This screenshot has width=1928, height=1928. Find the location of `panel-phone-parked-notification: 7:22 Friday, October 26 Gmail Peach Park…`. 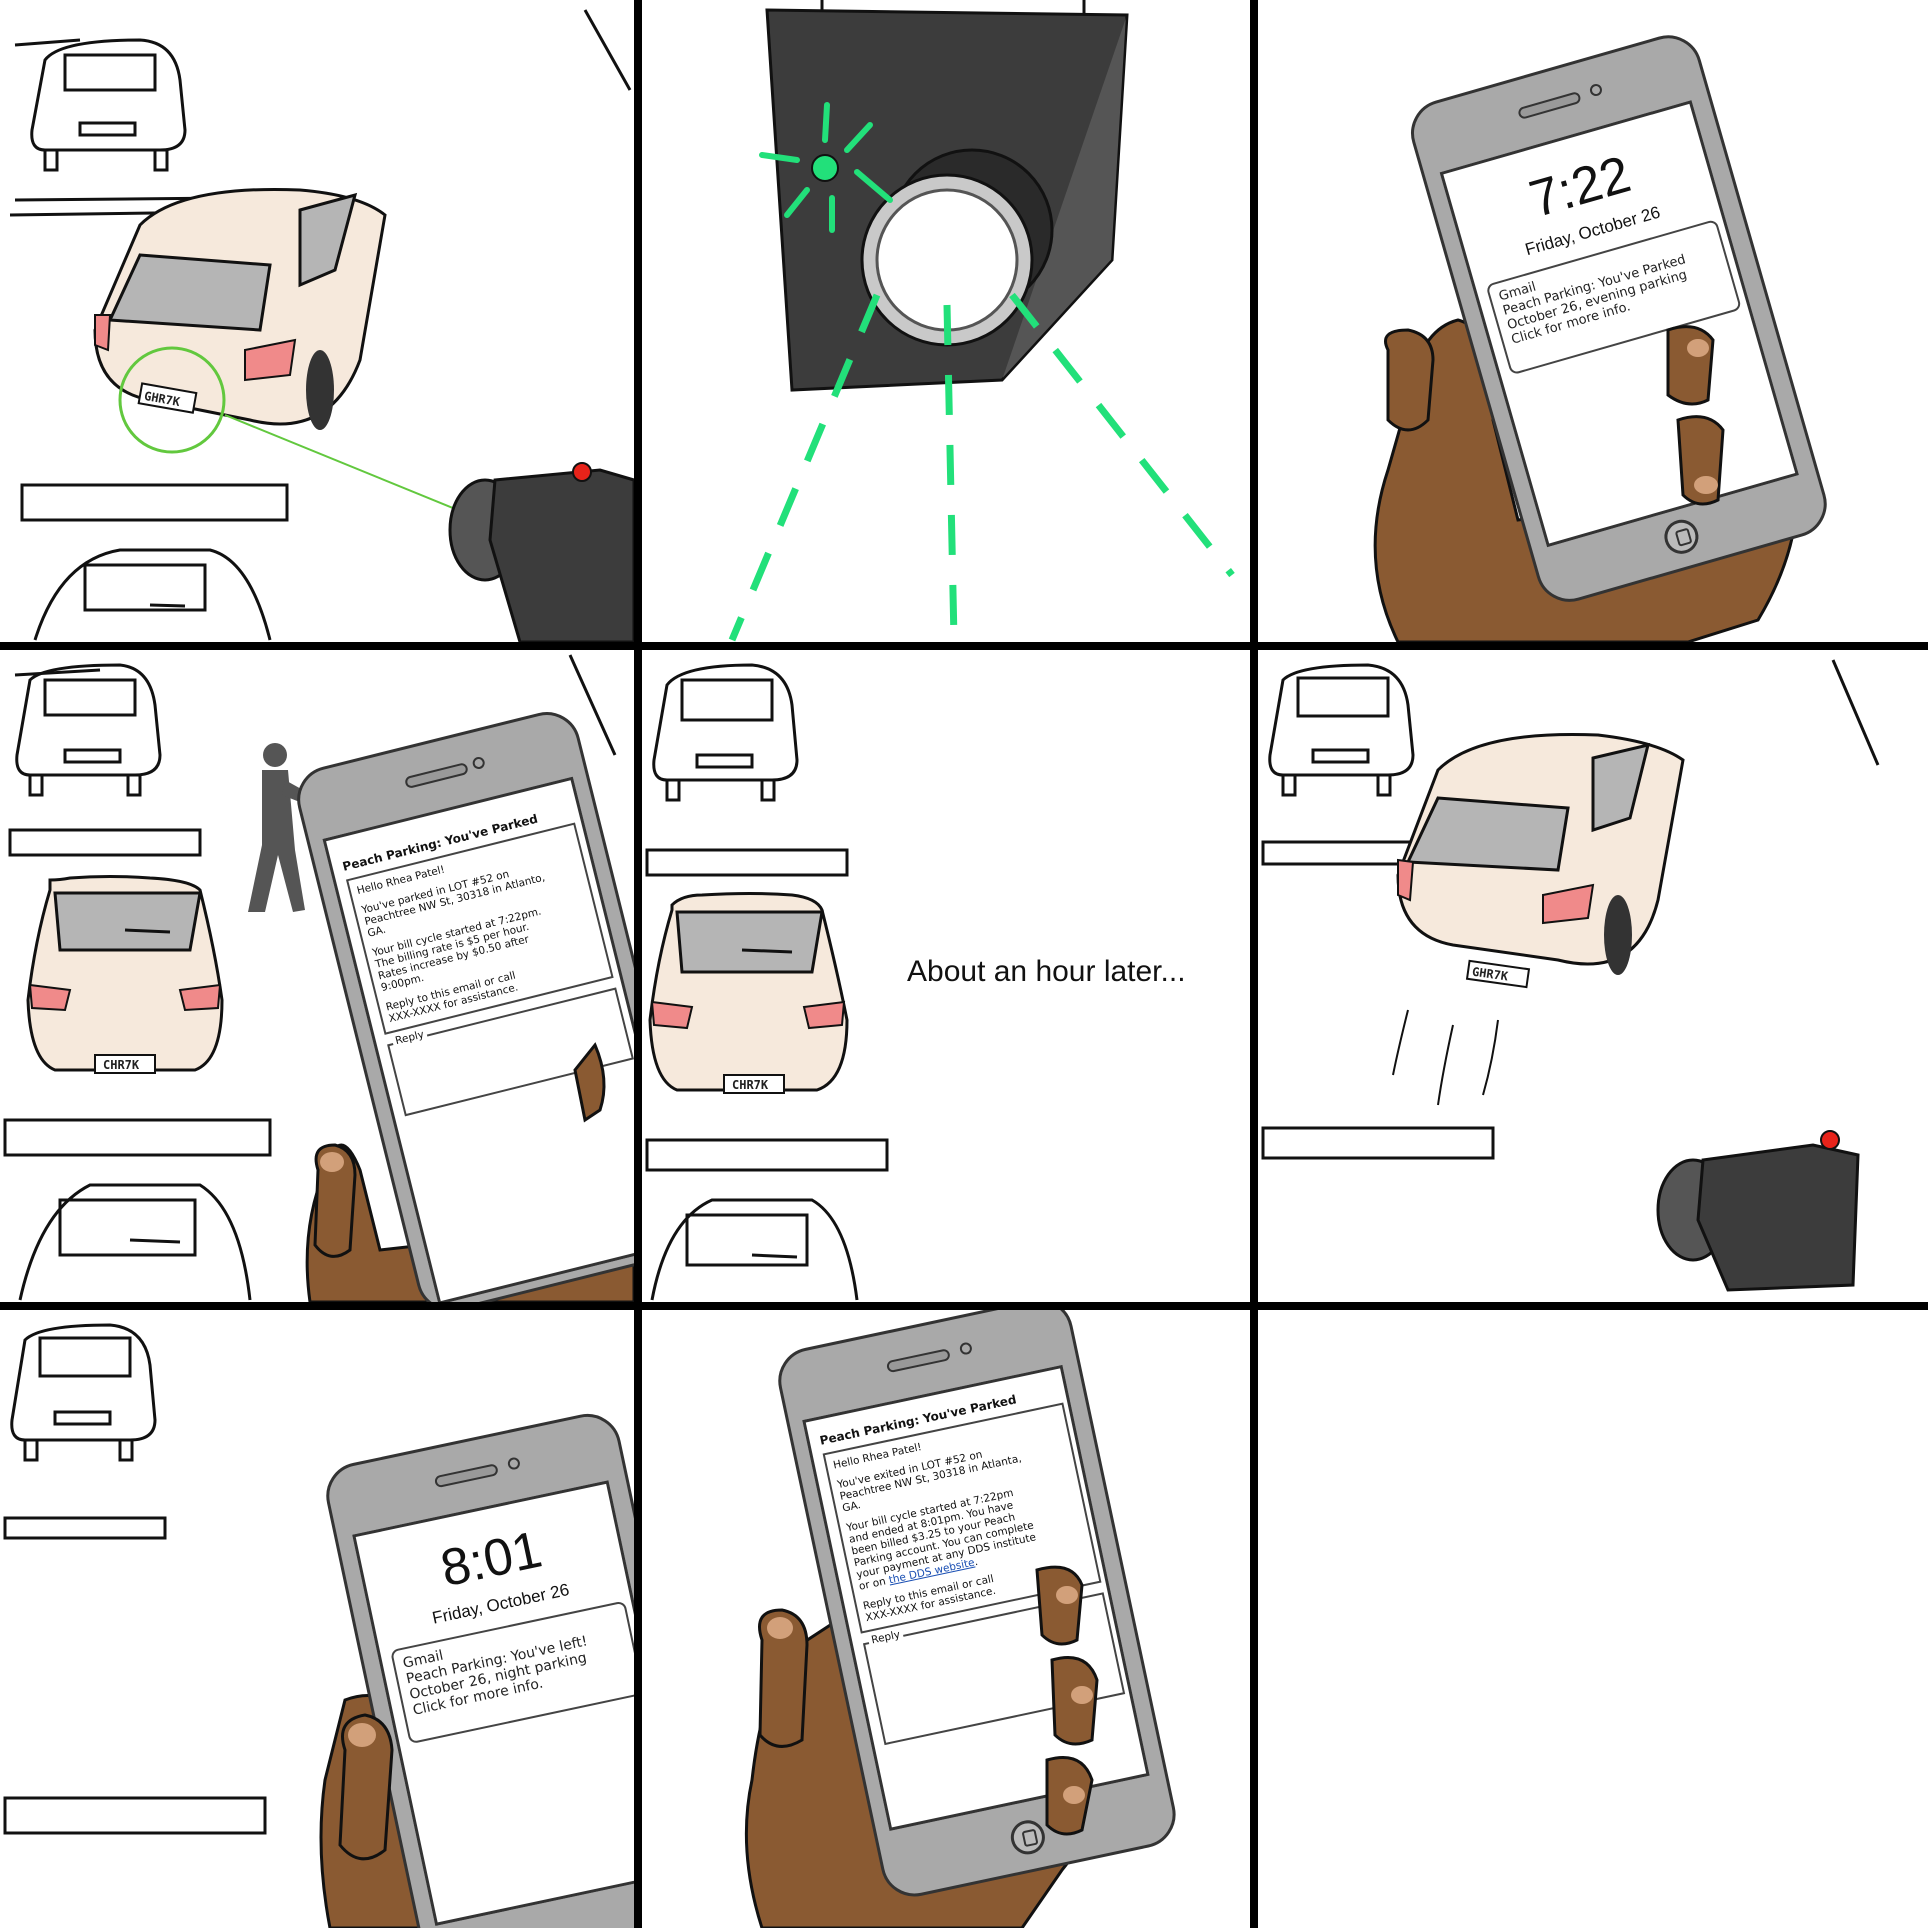

panel-phone-parked-notification: 7:22 Friday, October 26 Gmail Peach Park… is located at coordinates (1593, 321).